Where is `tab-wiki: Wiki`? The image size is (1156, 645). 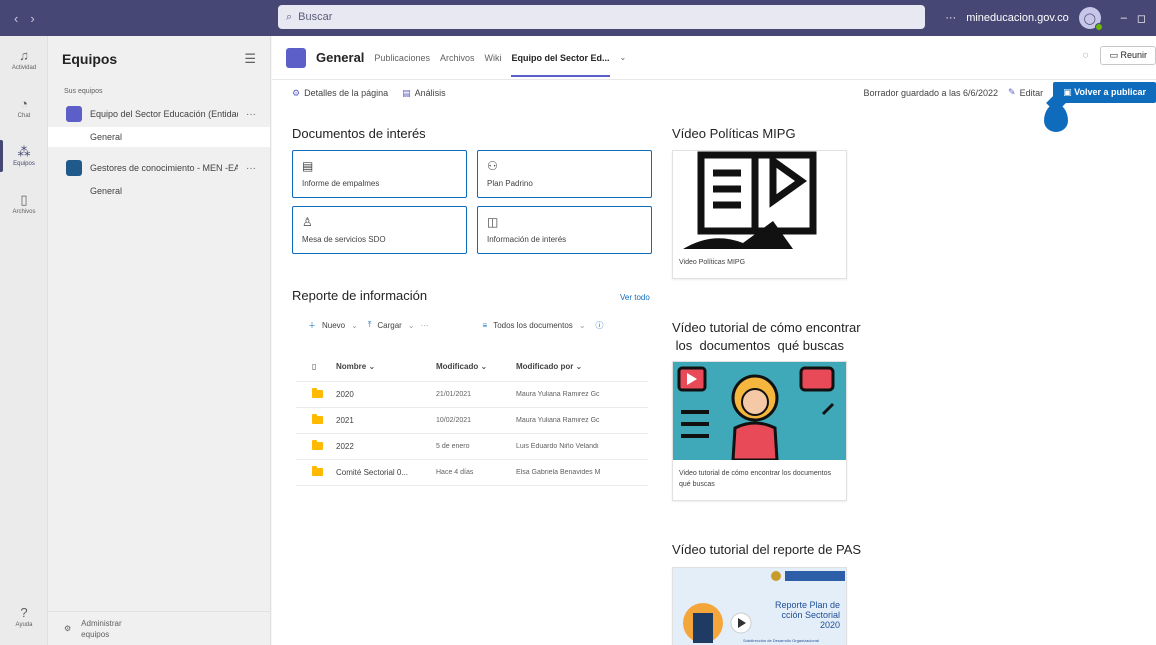
tab-wiki: Wiki is located at coordinates (492, 58).